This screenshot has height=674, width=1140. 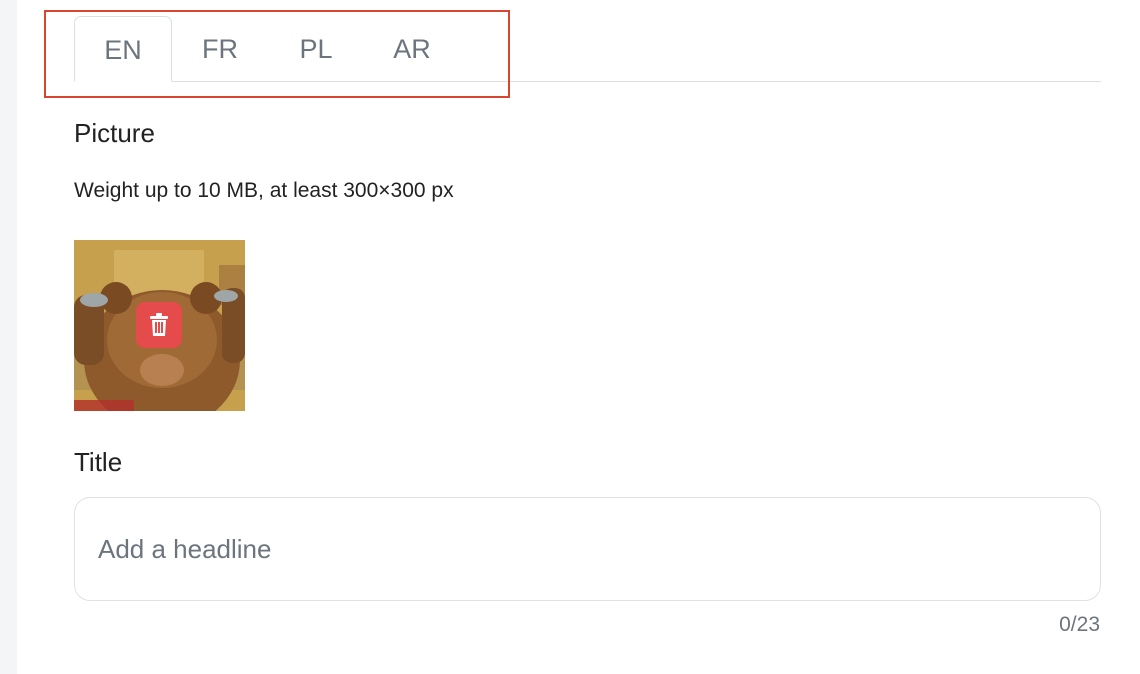 I want to click on left-panel-strip, so click(x=8, y=337).